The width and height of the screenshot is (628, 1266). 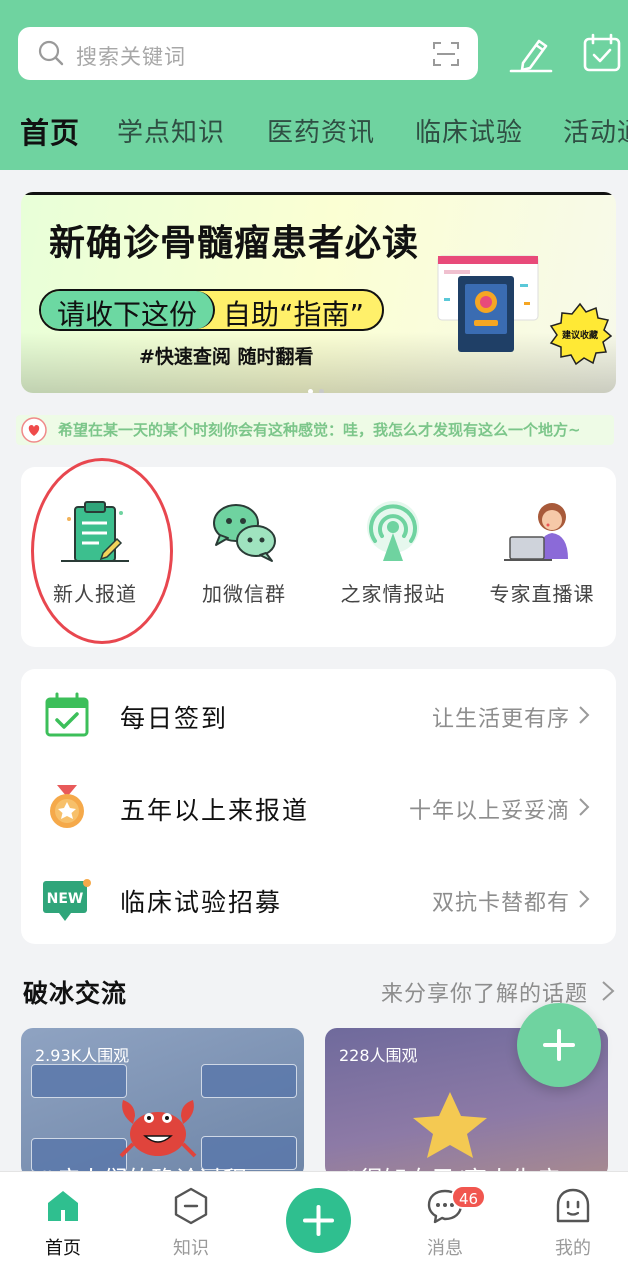 I want to click on banner-dot-active, so click(x=310, y=391).